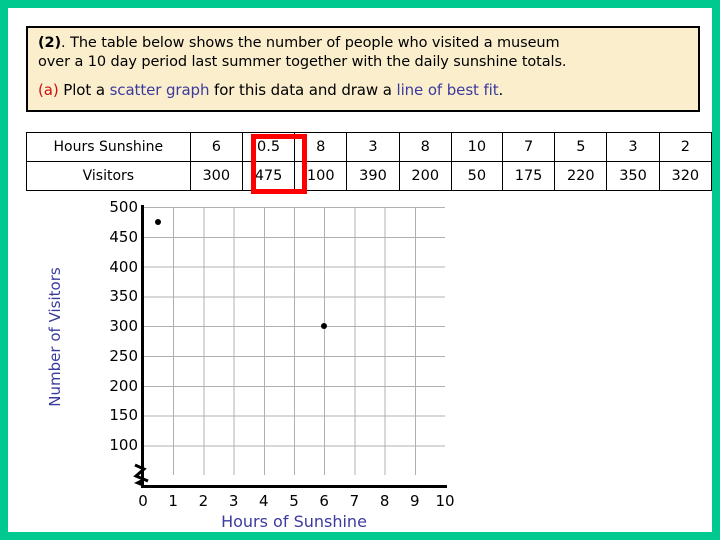 The height and width of the screenshot is (540, 720). Describe the element at coordinates (303, 90) in the screenshot. I see `part-text-2: for this data and draw a` at that location.